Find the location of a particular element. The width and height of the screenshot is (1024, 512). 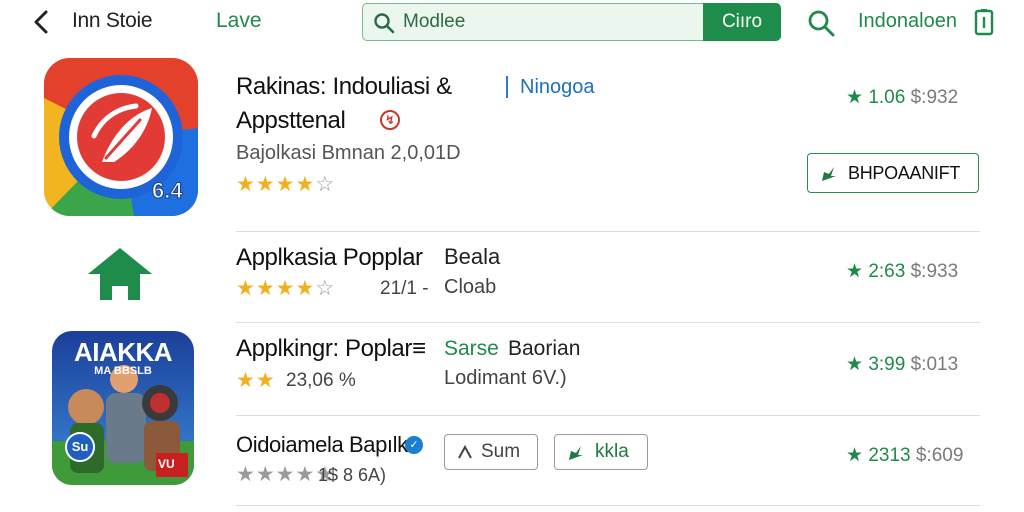

price: ★ 1.06 $:932 is located at coordinates (902, 97).